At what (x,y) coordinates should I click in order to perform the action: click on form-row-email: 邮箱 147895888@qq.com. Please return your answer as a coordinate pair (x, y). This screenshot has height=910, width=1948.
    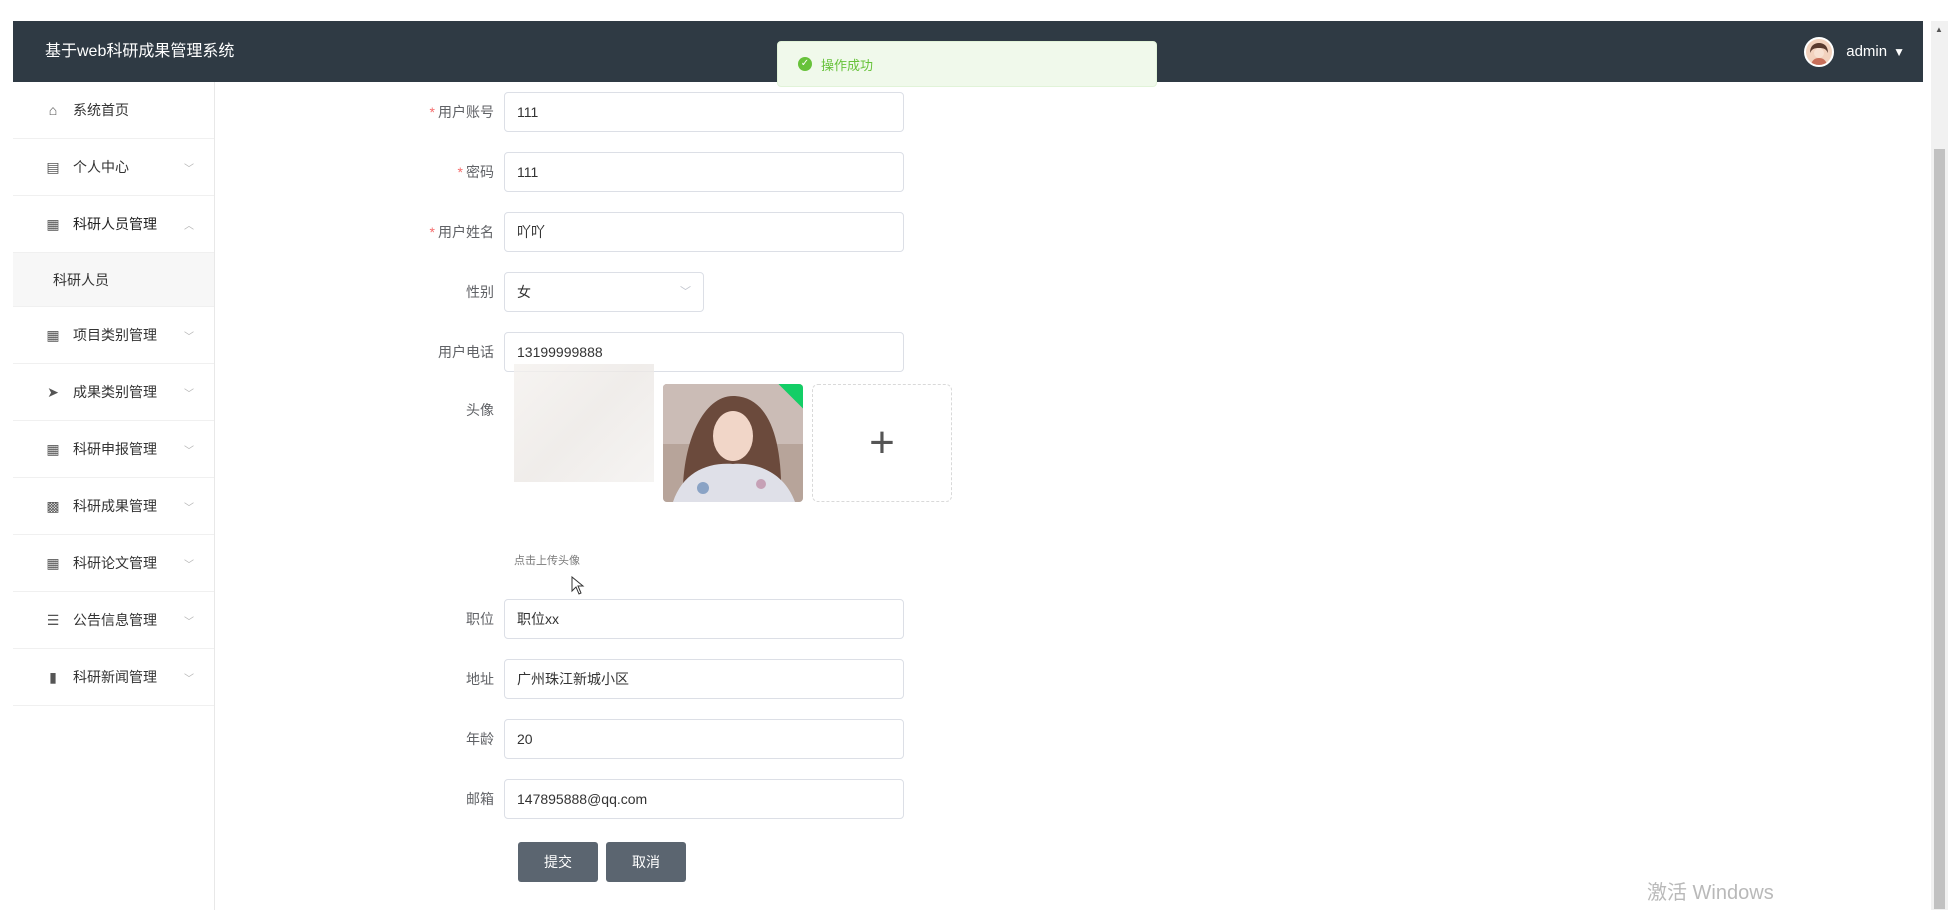
    Looking at the image, I should click on (559, 799).